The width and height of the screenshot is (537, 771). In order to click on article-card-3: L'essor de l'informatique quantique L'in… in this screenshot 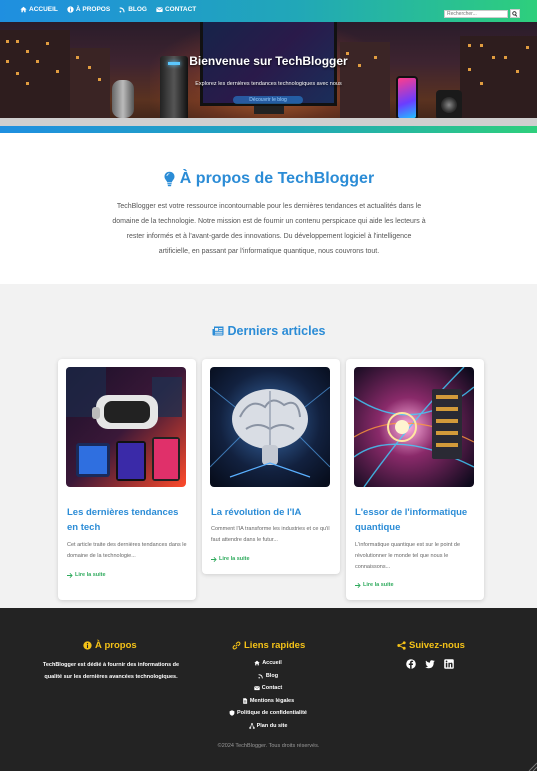, I will do `click(415, 479)`.